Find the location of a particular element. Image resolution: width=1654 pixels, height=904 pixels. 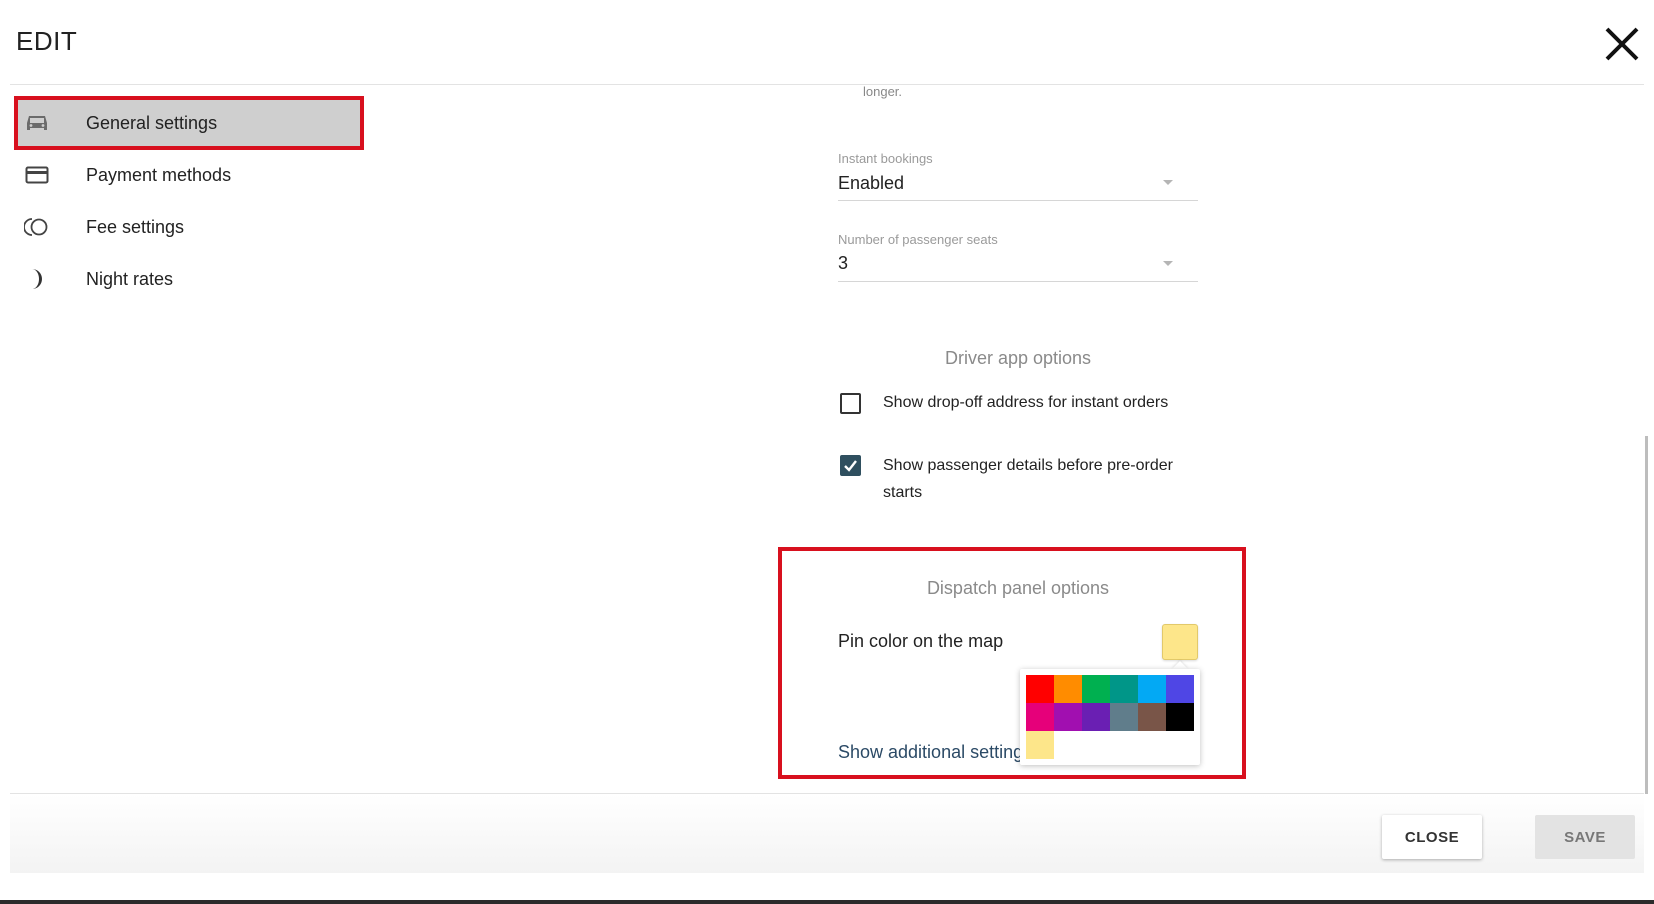

sidebar-item-label: Payment methods is located at coordinates (159, 174).